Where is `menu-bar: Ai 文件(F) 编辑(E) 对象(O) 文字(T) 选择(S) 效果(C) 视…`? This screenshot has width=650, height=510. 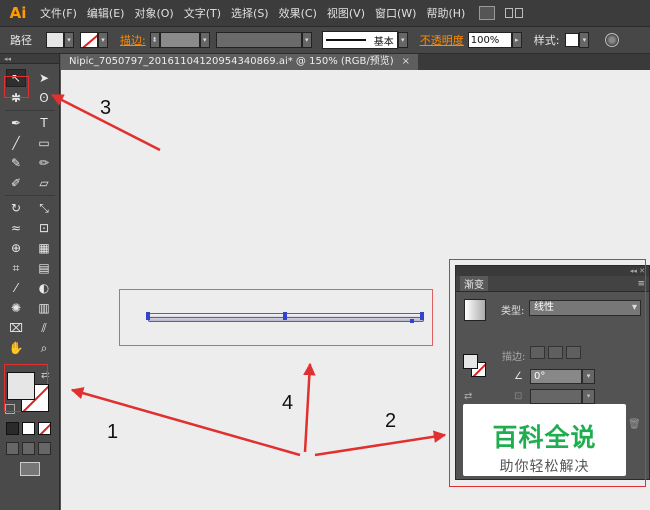 menu-bar: Ai 文件(F) 编辑(E) 对象(O) 文字(T) 选择(S) 效果(C) 视… is located at coordinates (325, 13).